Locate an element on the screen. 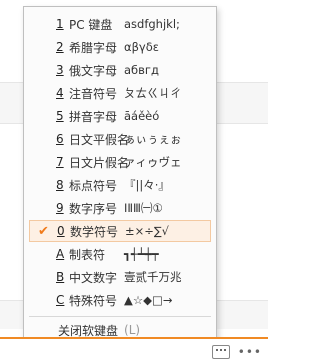 This screenshot has height=363, width=320. menu-item-key: 3 is located at coordinates (60, 70).